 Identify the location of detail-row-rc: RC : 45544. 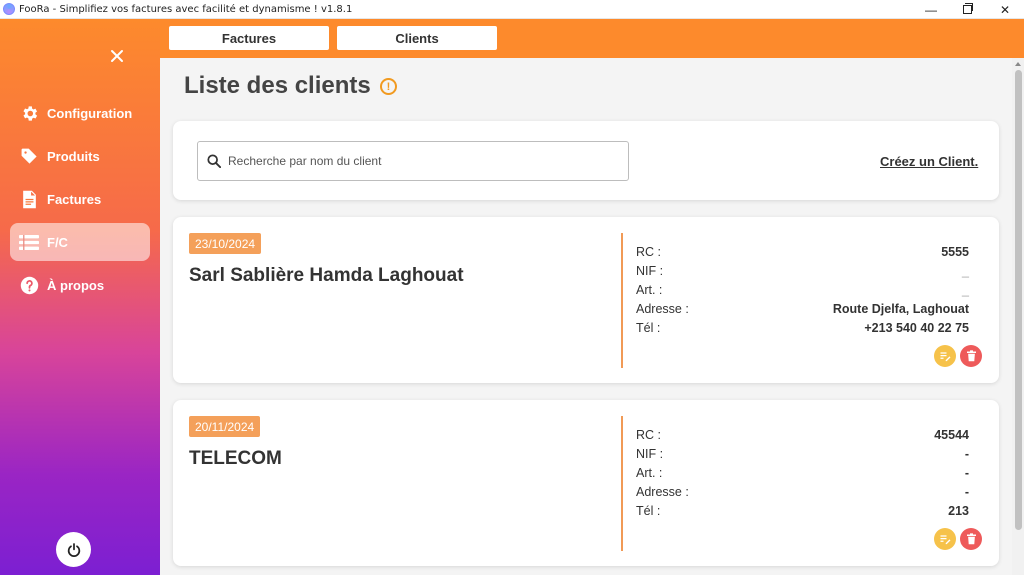
(802, 434).